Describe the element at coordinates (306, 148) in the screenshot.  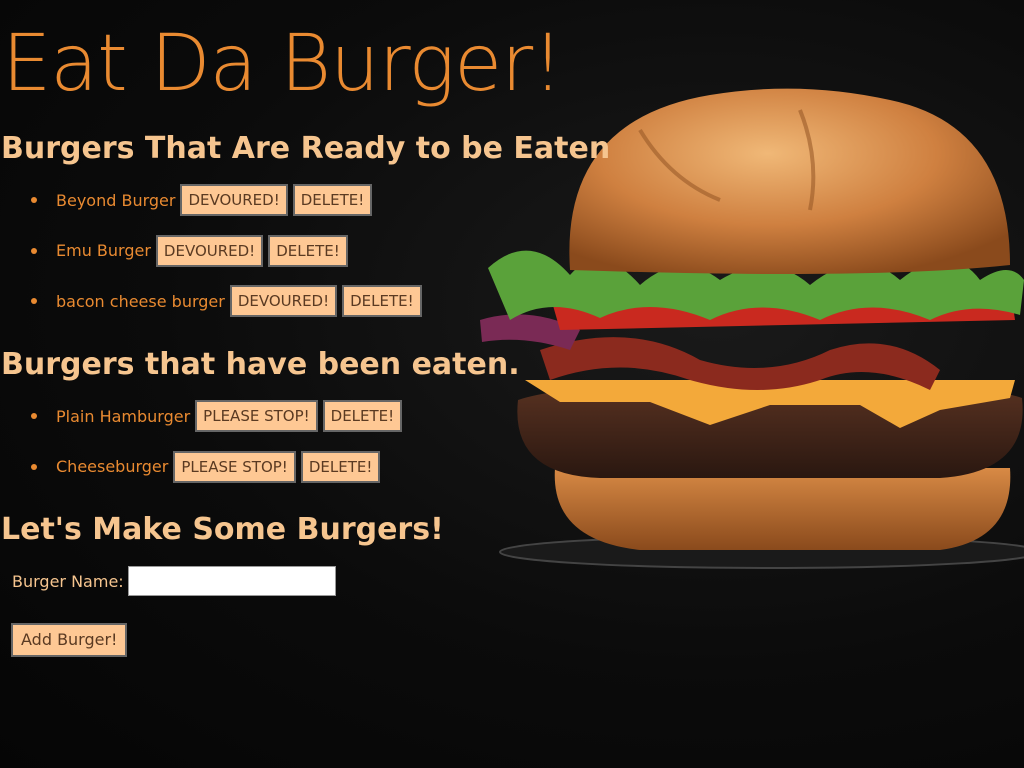
I see `ready-heading: Burgers That Are Ready to be Eaten` at that location.